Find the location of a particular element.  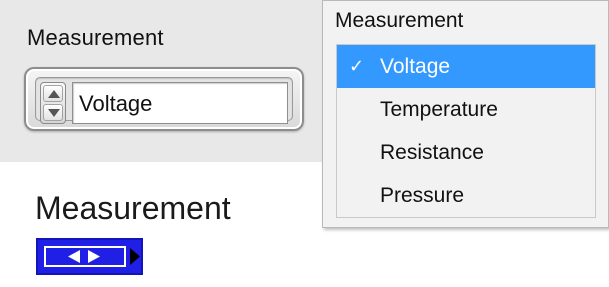

check-icon: ✓ is located at coordinates (357, 66).